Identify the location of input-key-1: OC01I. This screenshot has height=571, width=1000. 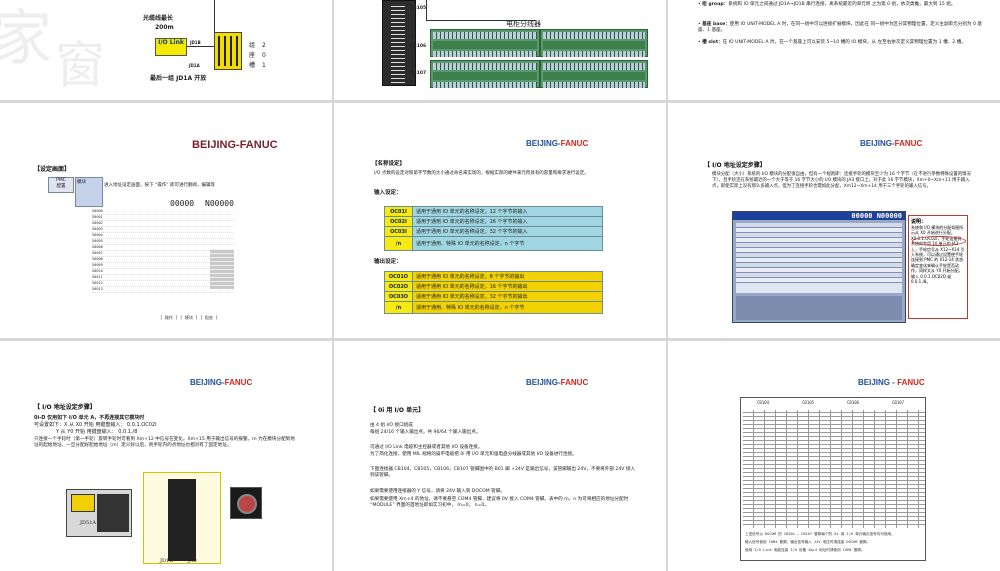
(398, 211).